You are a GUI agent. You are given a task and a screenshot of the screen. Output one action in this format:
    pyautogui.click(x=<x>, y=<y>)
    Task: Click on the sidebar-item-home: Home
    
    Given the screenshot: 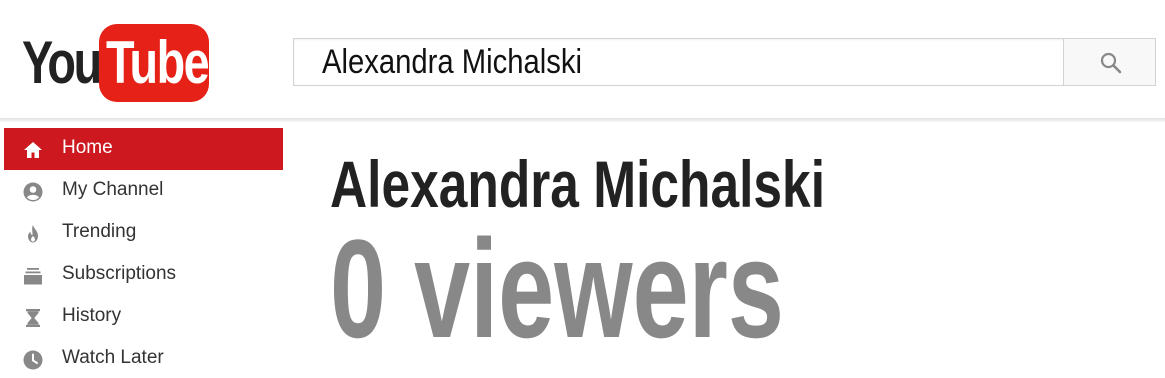 What is the action you would take?
    pyautogui.click(x=143, y=149)
    